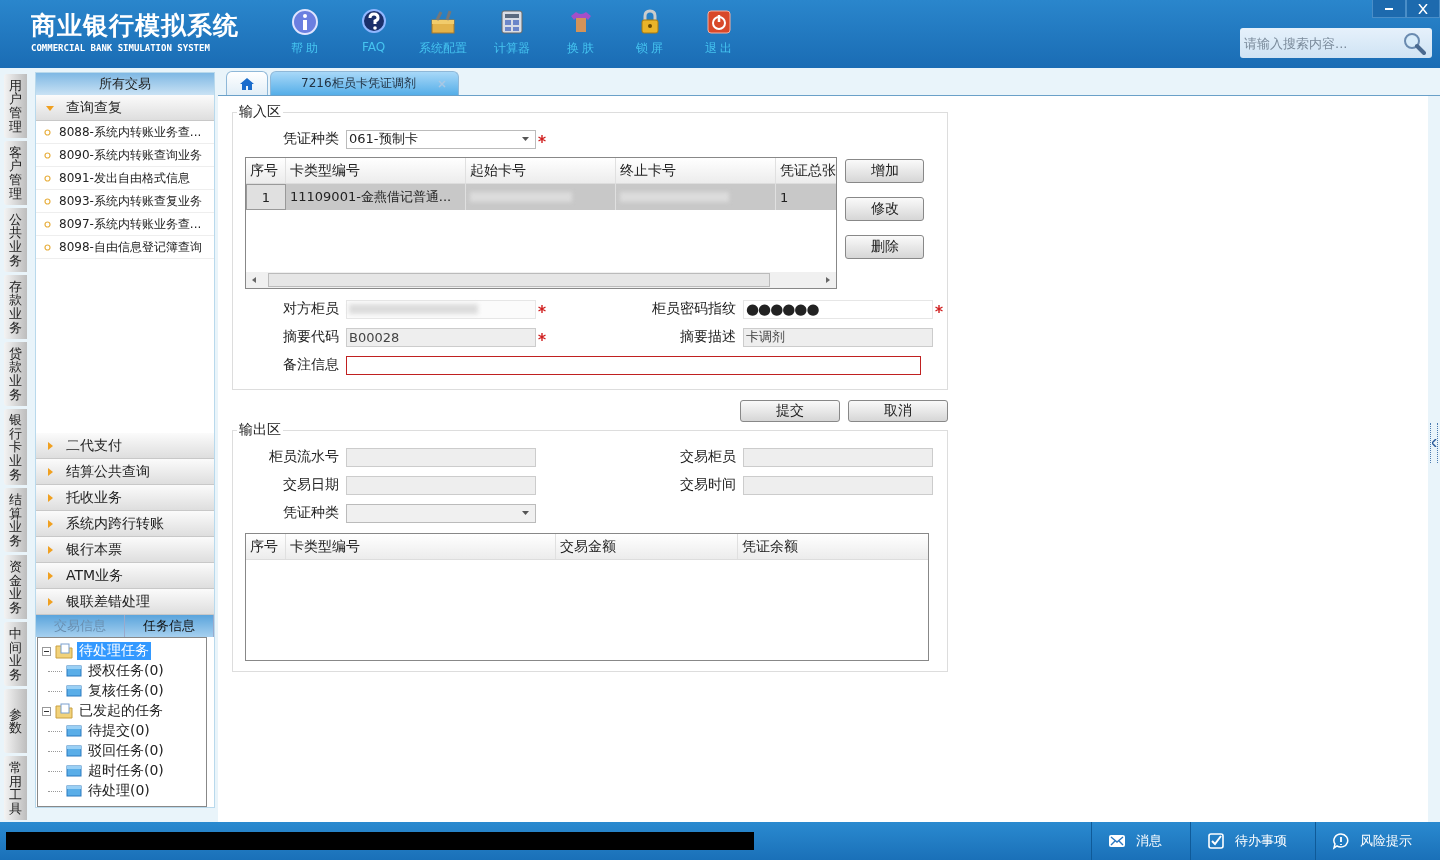 The image size is (1440, 860). Describe the element at coordinates (125, 472) in the screenshot. I see `accordion-header: 结算公共查询` at that location.